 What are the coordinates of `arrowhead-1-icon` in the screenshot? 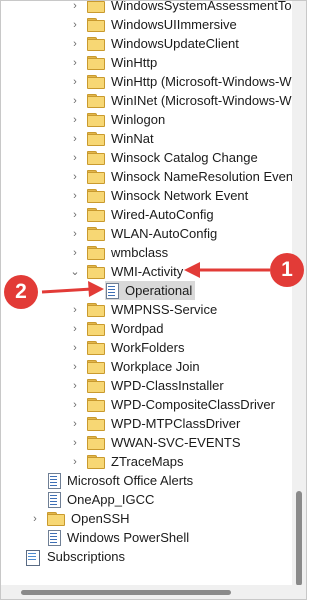 It's located at (192, 270).